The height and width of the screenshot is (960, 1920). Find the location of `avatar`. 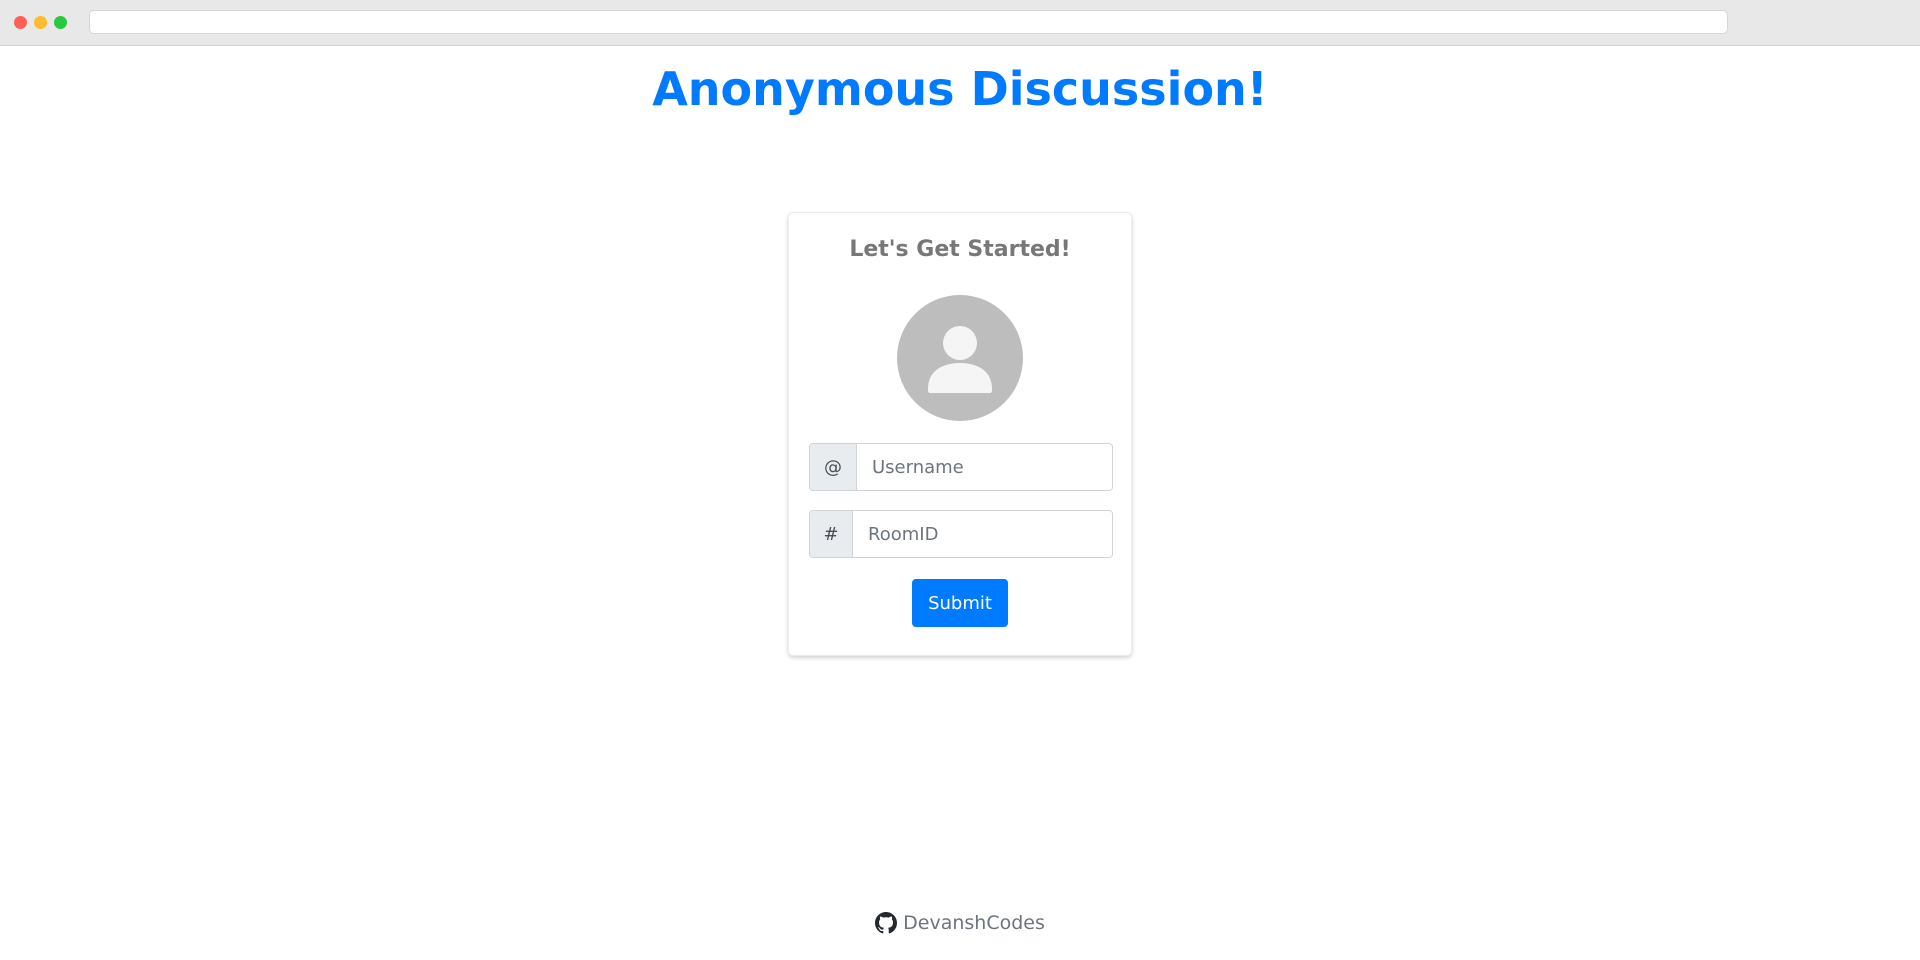

avatar is located at coordinates (960, 358).